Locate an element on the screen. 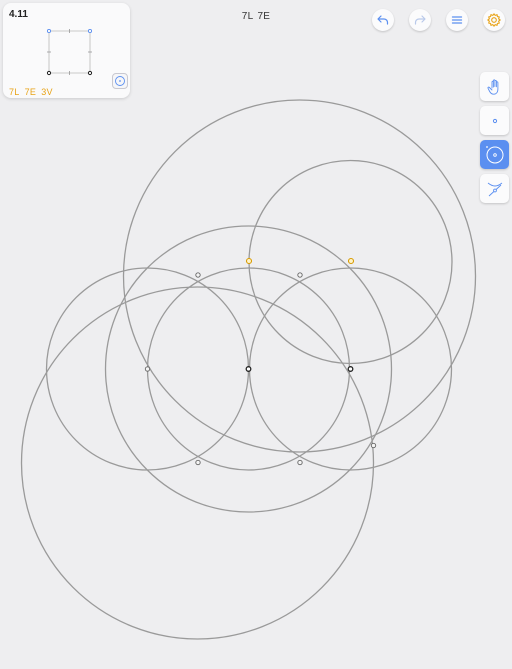 This screenshot has width=512, height=669. redo-arrow-icon is located at coordinates (420, 20).